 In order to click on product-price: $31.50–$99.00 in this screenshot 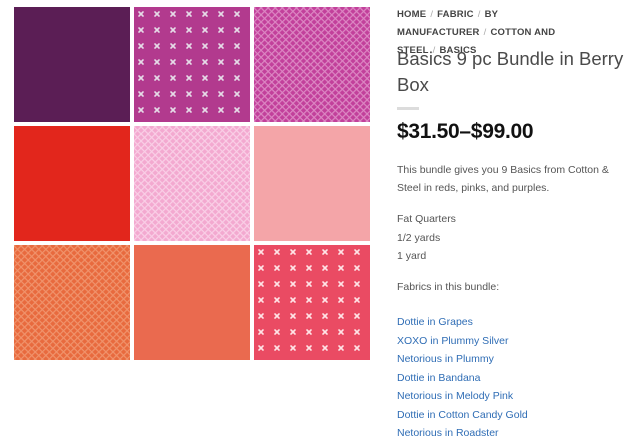, I will do `click(465, 131)`.